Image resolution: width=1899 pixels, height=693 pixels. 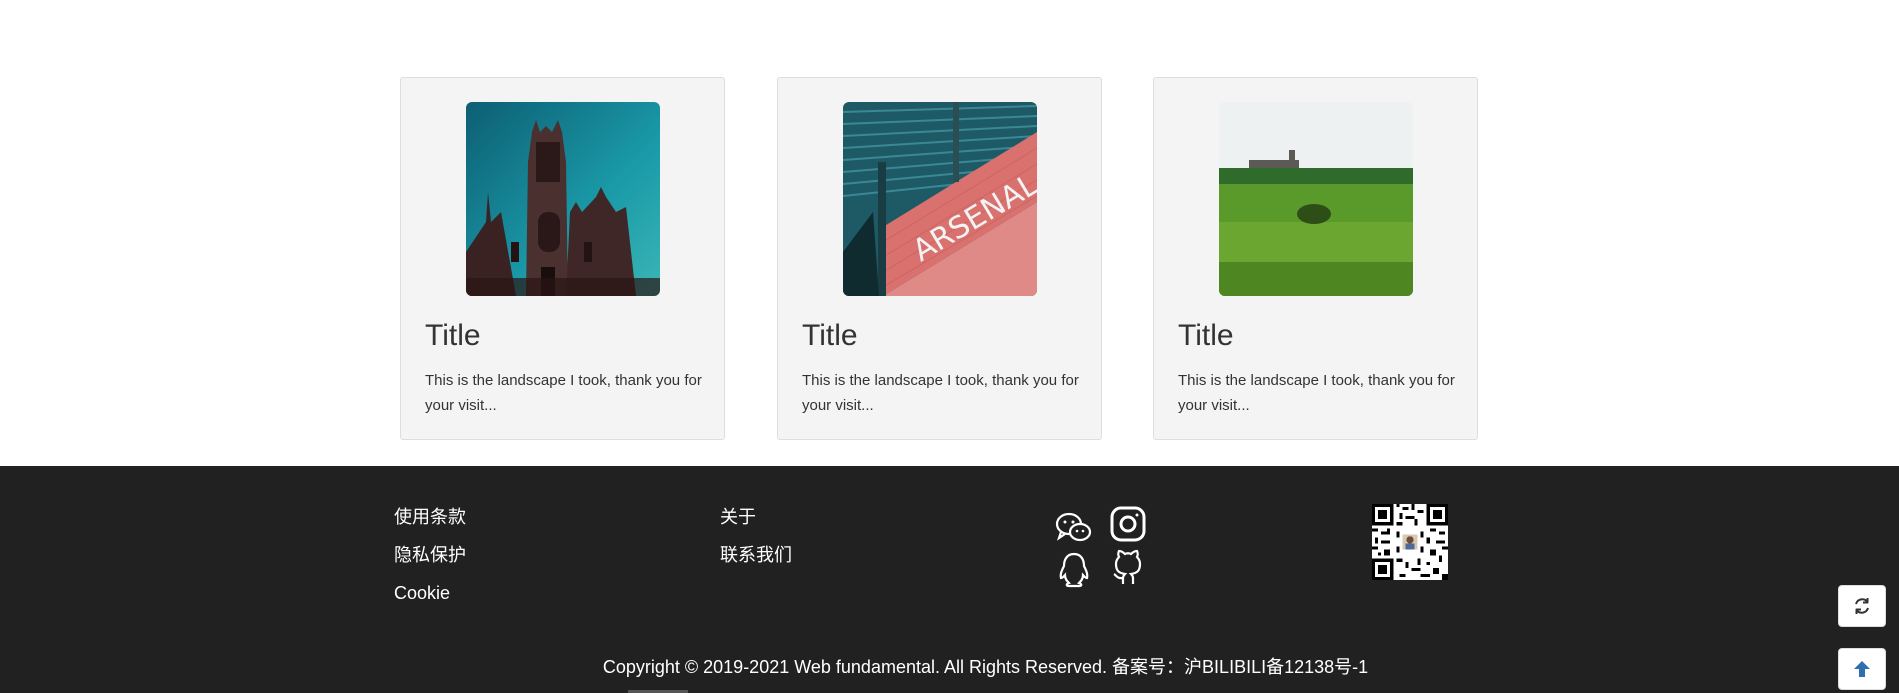 I want to click on social-icons, so click(x=1101, y=549).